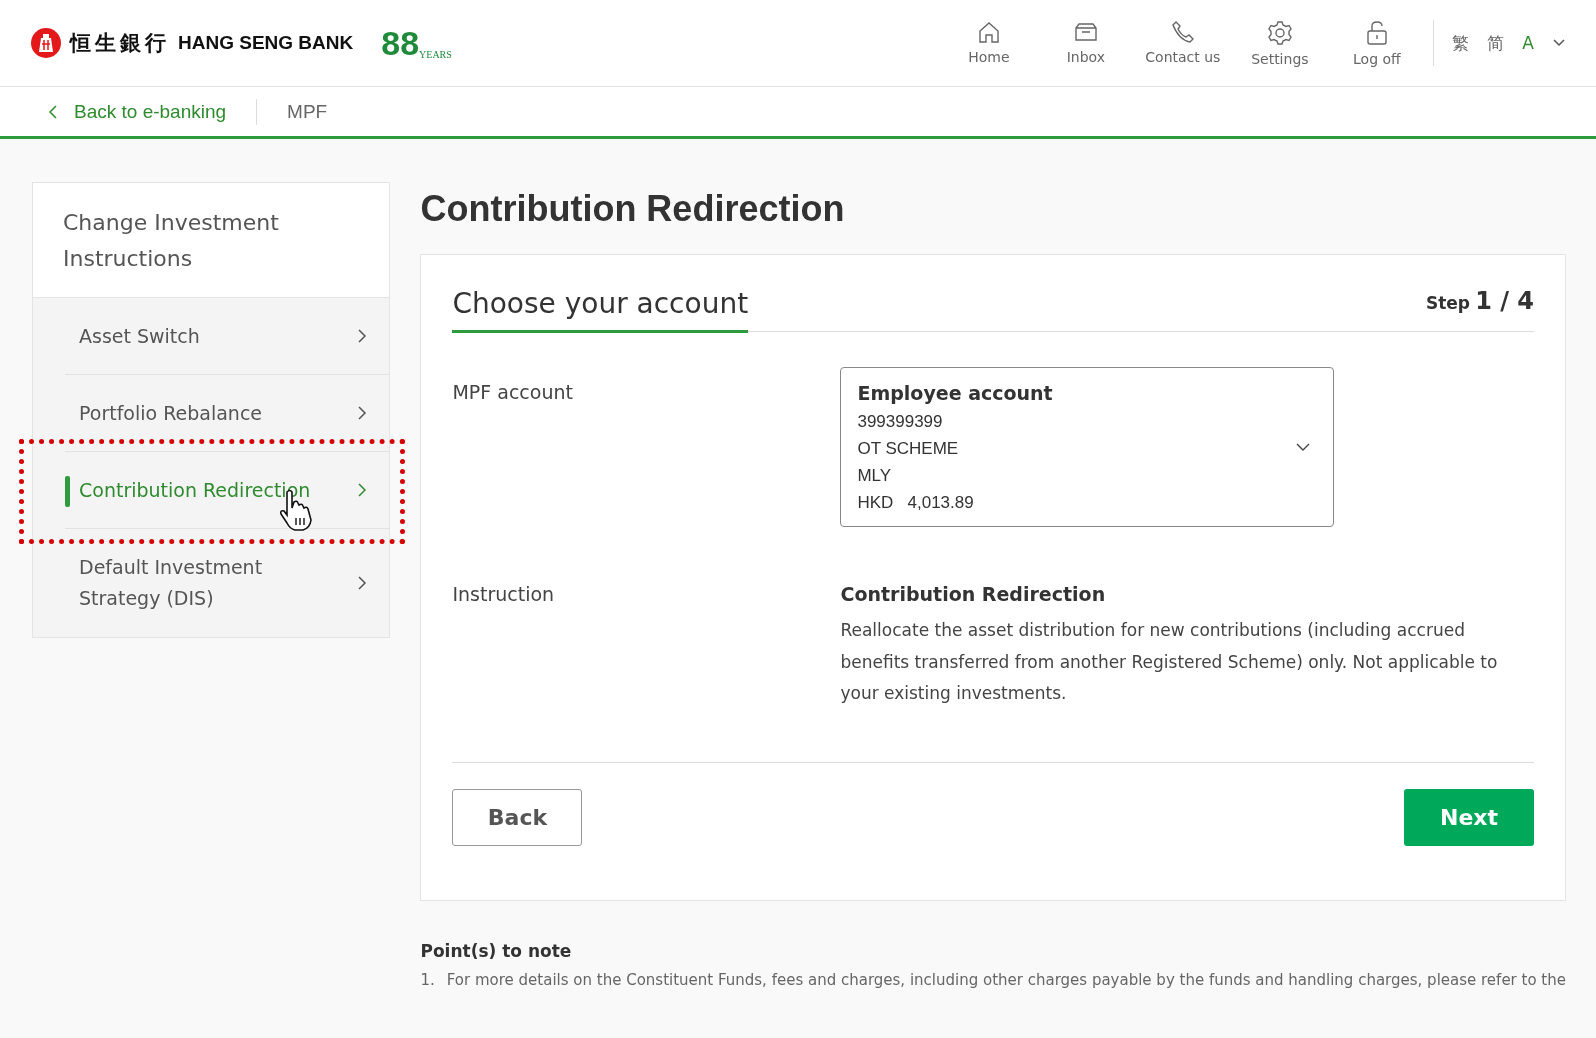 This screenshot has width=1596, height=1038. What do you see at coordinates (633, 209) in the screenshot?
I see `page-title: Contribution Redirection` at bounding box center [633, 209].